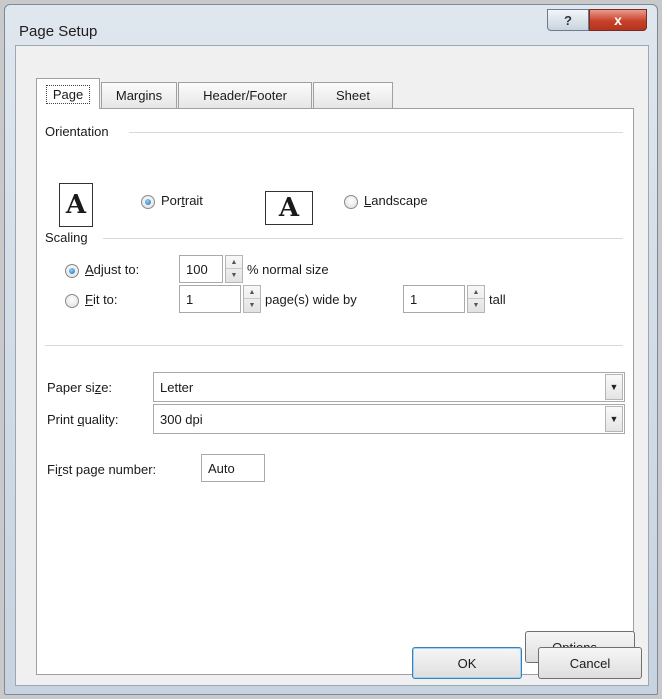 This screenshot has width=662, height=699. Describe the element at coordinates (467, 663) in the screenshot. I see `ok-button: OK` at that location.